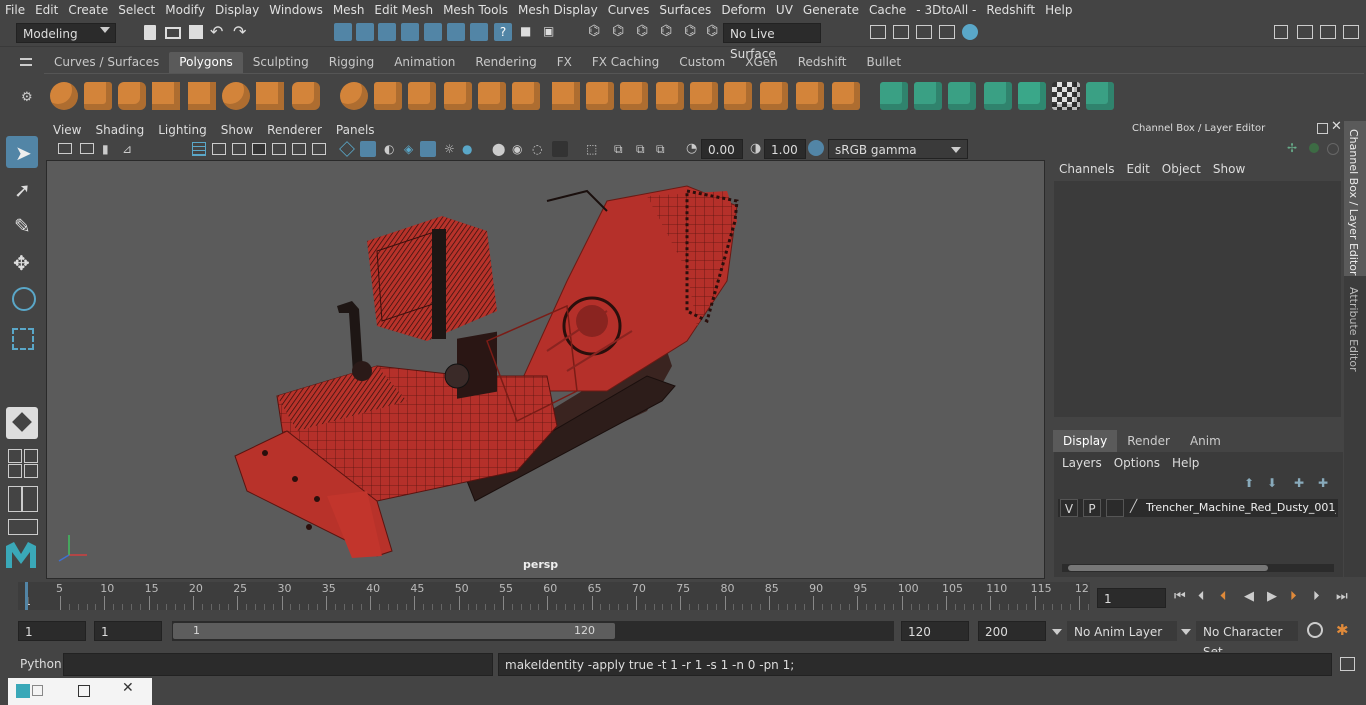 The width and height of the screenshot is (1366, 705). What do you see at coordinates (1085, 441) in the screenshot?
I see `layer-tab-display: Display` at bounding box center [1085, 441].